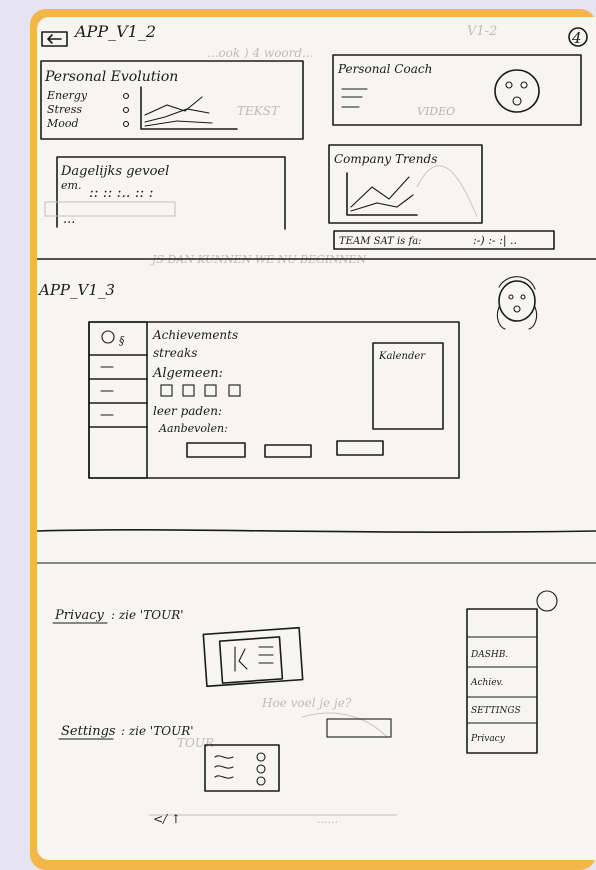  What do you see at coordinates (175, 353) in the screenshot?
I see `streaks-label: streaks` at bounding box center [175, 353].